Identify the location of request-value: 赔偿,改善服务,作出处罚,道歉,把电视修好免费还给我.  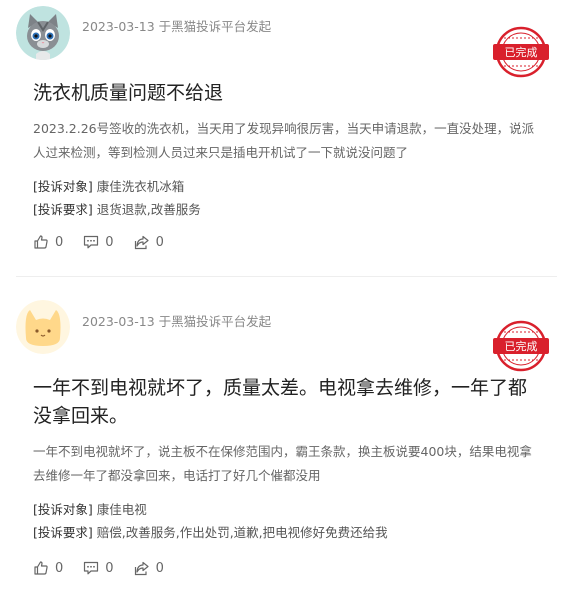
(242, 532).